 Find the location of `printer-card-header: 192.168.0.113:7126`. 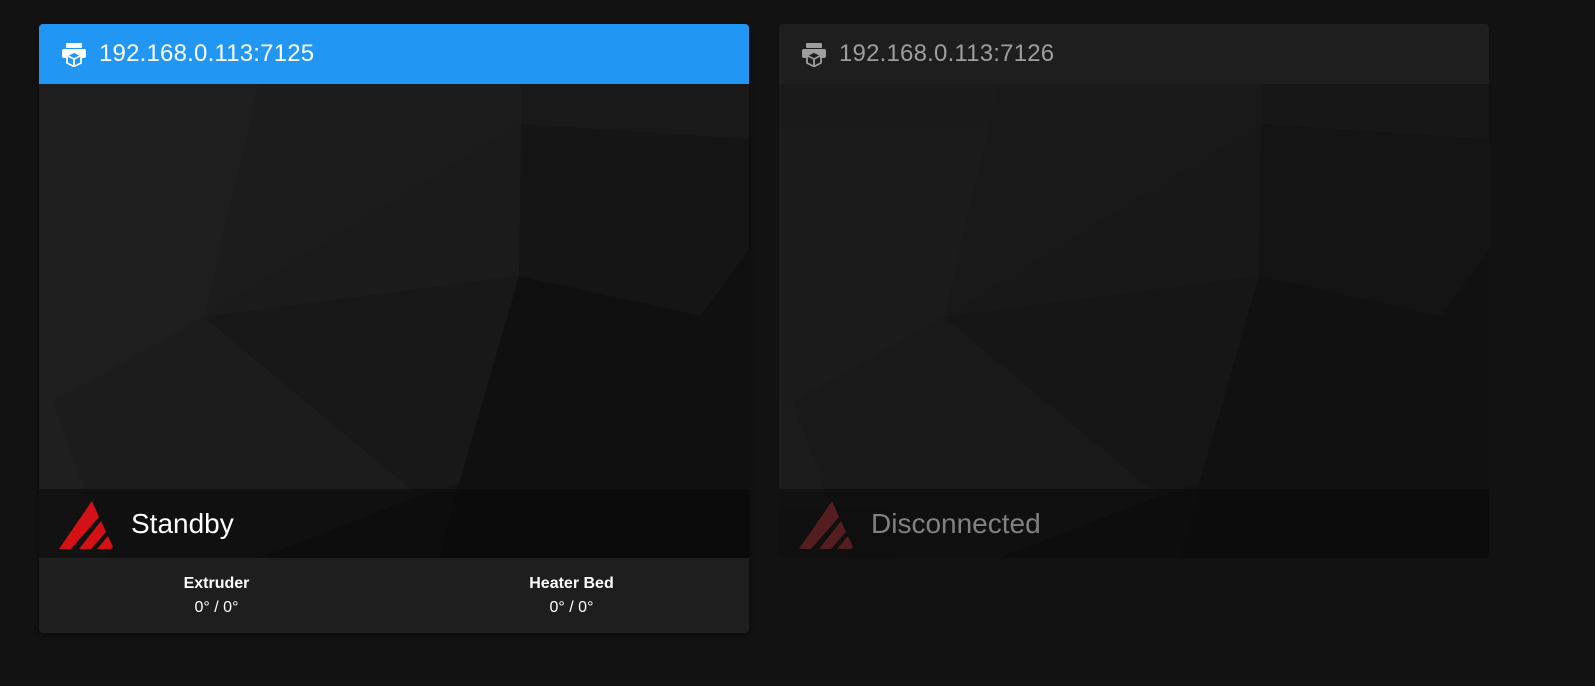

printer-card-header: 192.168.0.113:7126 is located at coordinates (1134, 54).